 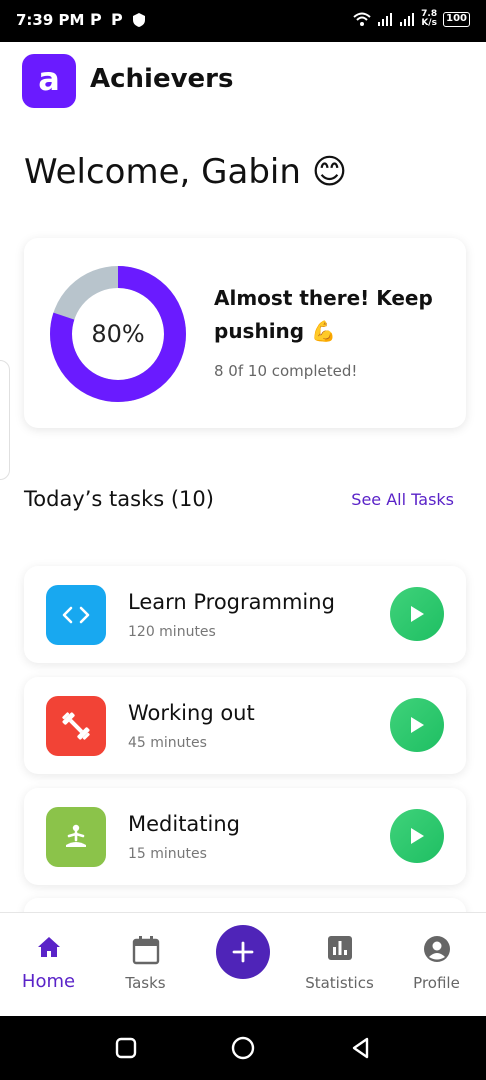 I want to click on plus-icon, so click(x=243, y=952).